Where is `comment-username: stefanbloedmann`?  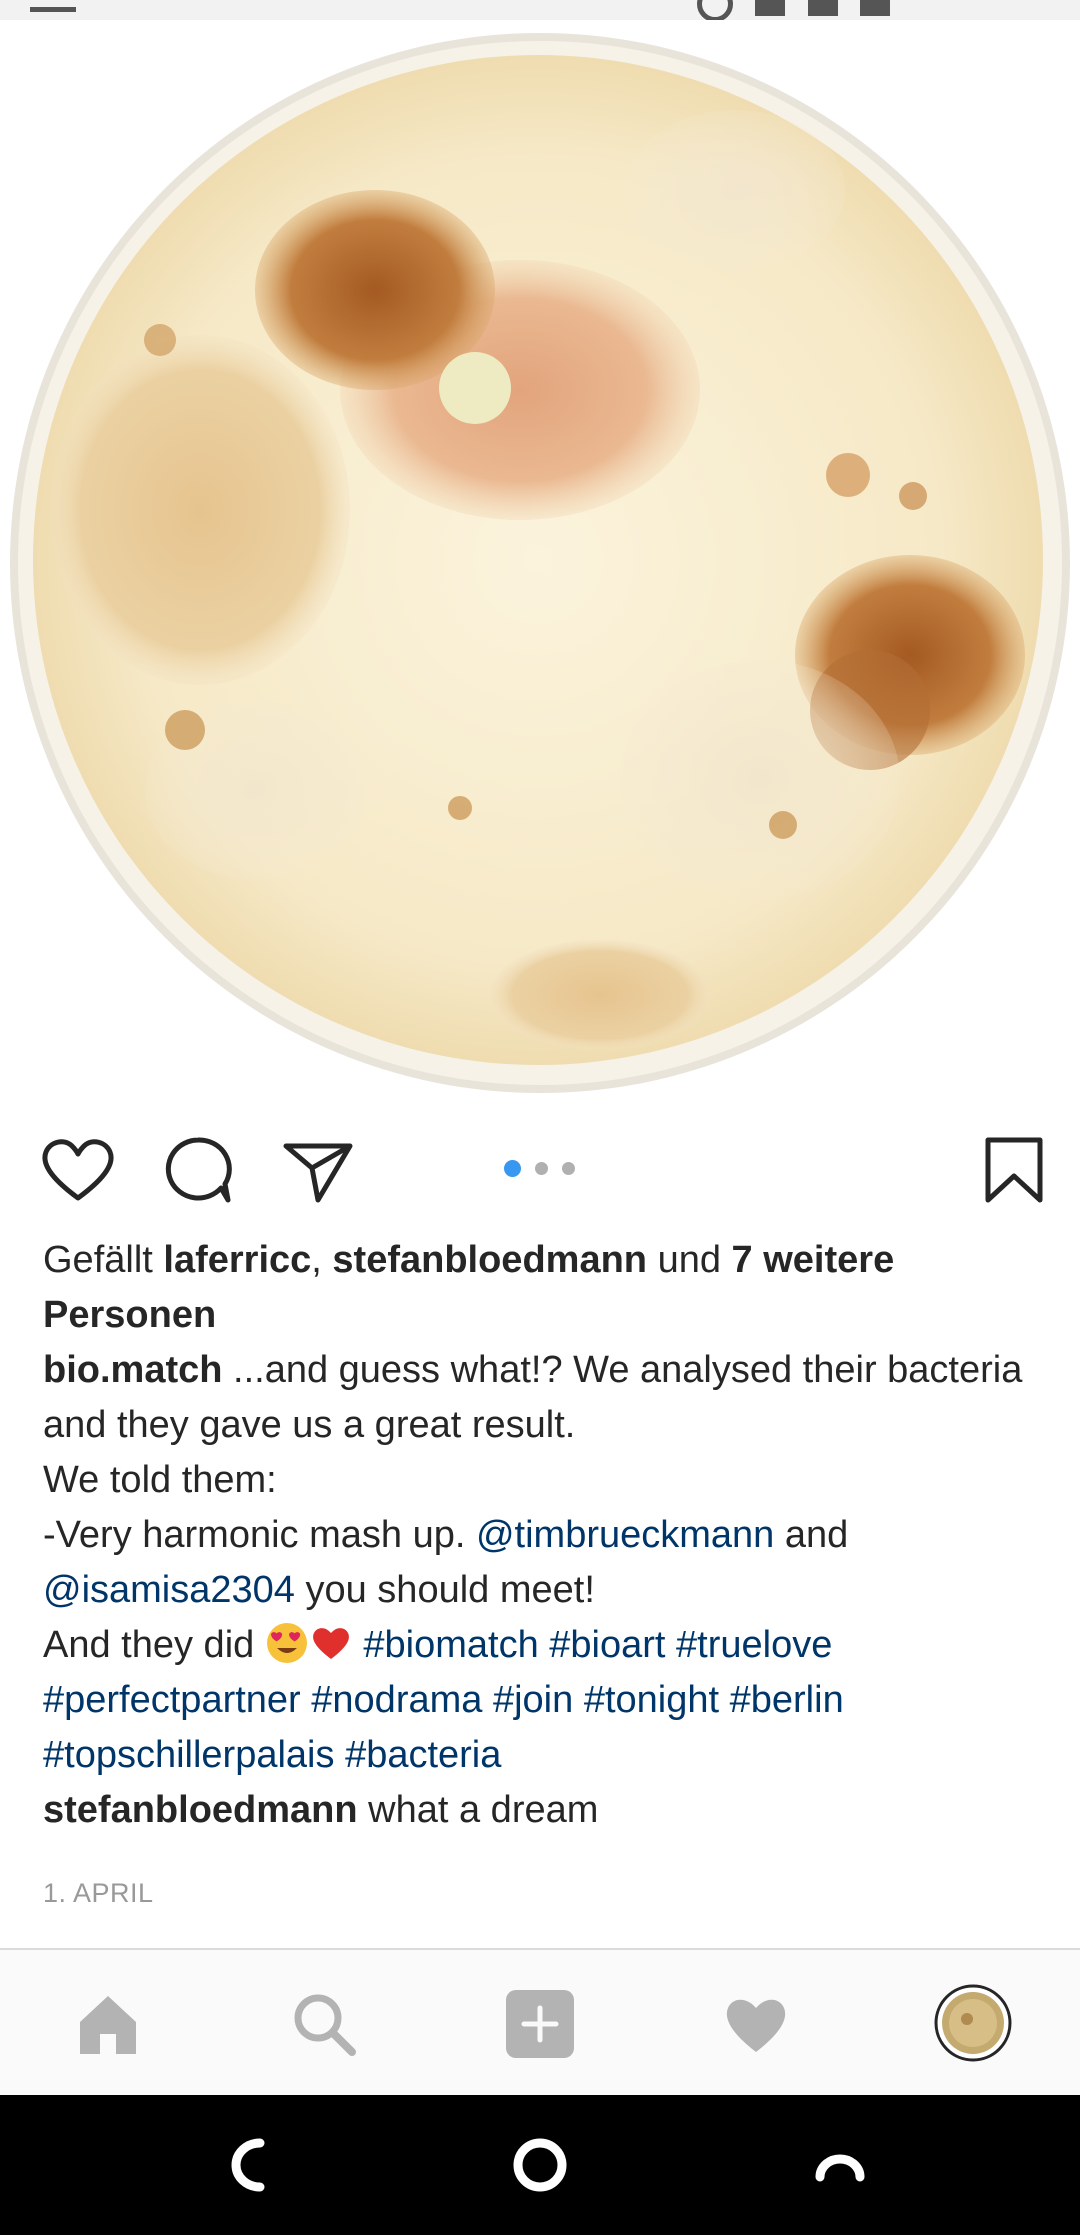
comment-username: stefanbloedmann is located at coordinates (200, 1810).